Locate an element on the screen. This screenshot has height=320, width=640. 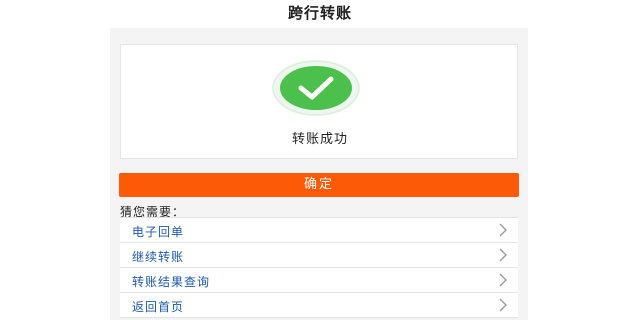
success-message: 转账成功 is located at coordinates (319, 139).